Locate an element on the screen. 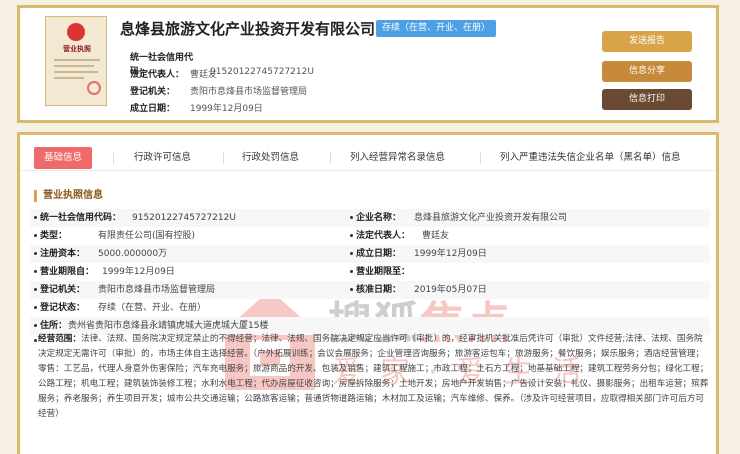 This screenshot has width=740, height=454. field-address: 住所：贵州省贵阳市息烽县永靖镇虎城大道虎城大厦15楼 is located at coordinates (154, 326).